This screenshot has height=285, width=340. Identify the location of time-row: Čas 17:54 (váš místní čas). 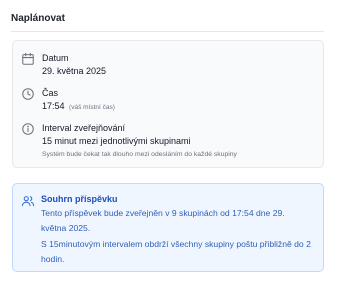
(168, 101).